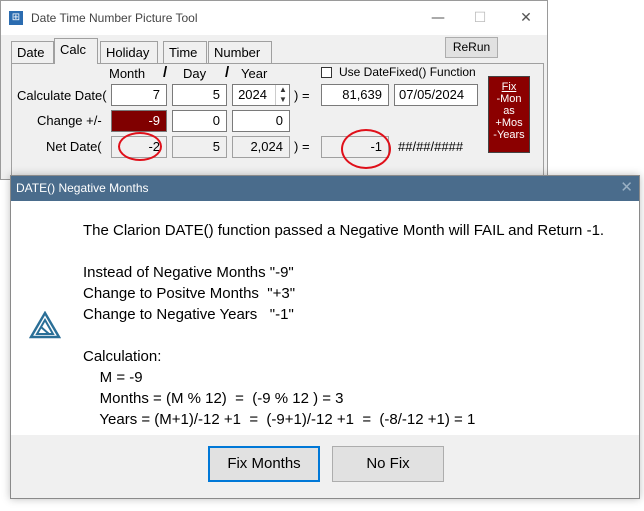  What do you see at coordinates (199, 121) in the screenshot?
I see `change-day-input: 0` at bounding box center [199, 121].